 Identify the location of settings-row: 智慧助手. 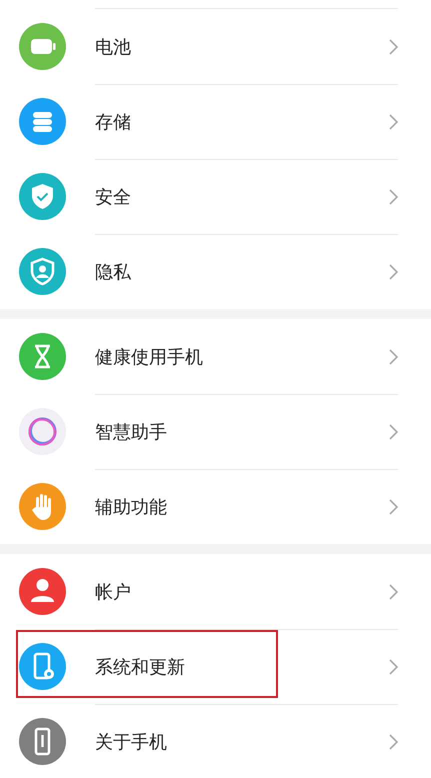
(215, 431).